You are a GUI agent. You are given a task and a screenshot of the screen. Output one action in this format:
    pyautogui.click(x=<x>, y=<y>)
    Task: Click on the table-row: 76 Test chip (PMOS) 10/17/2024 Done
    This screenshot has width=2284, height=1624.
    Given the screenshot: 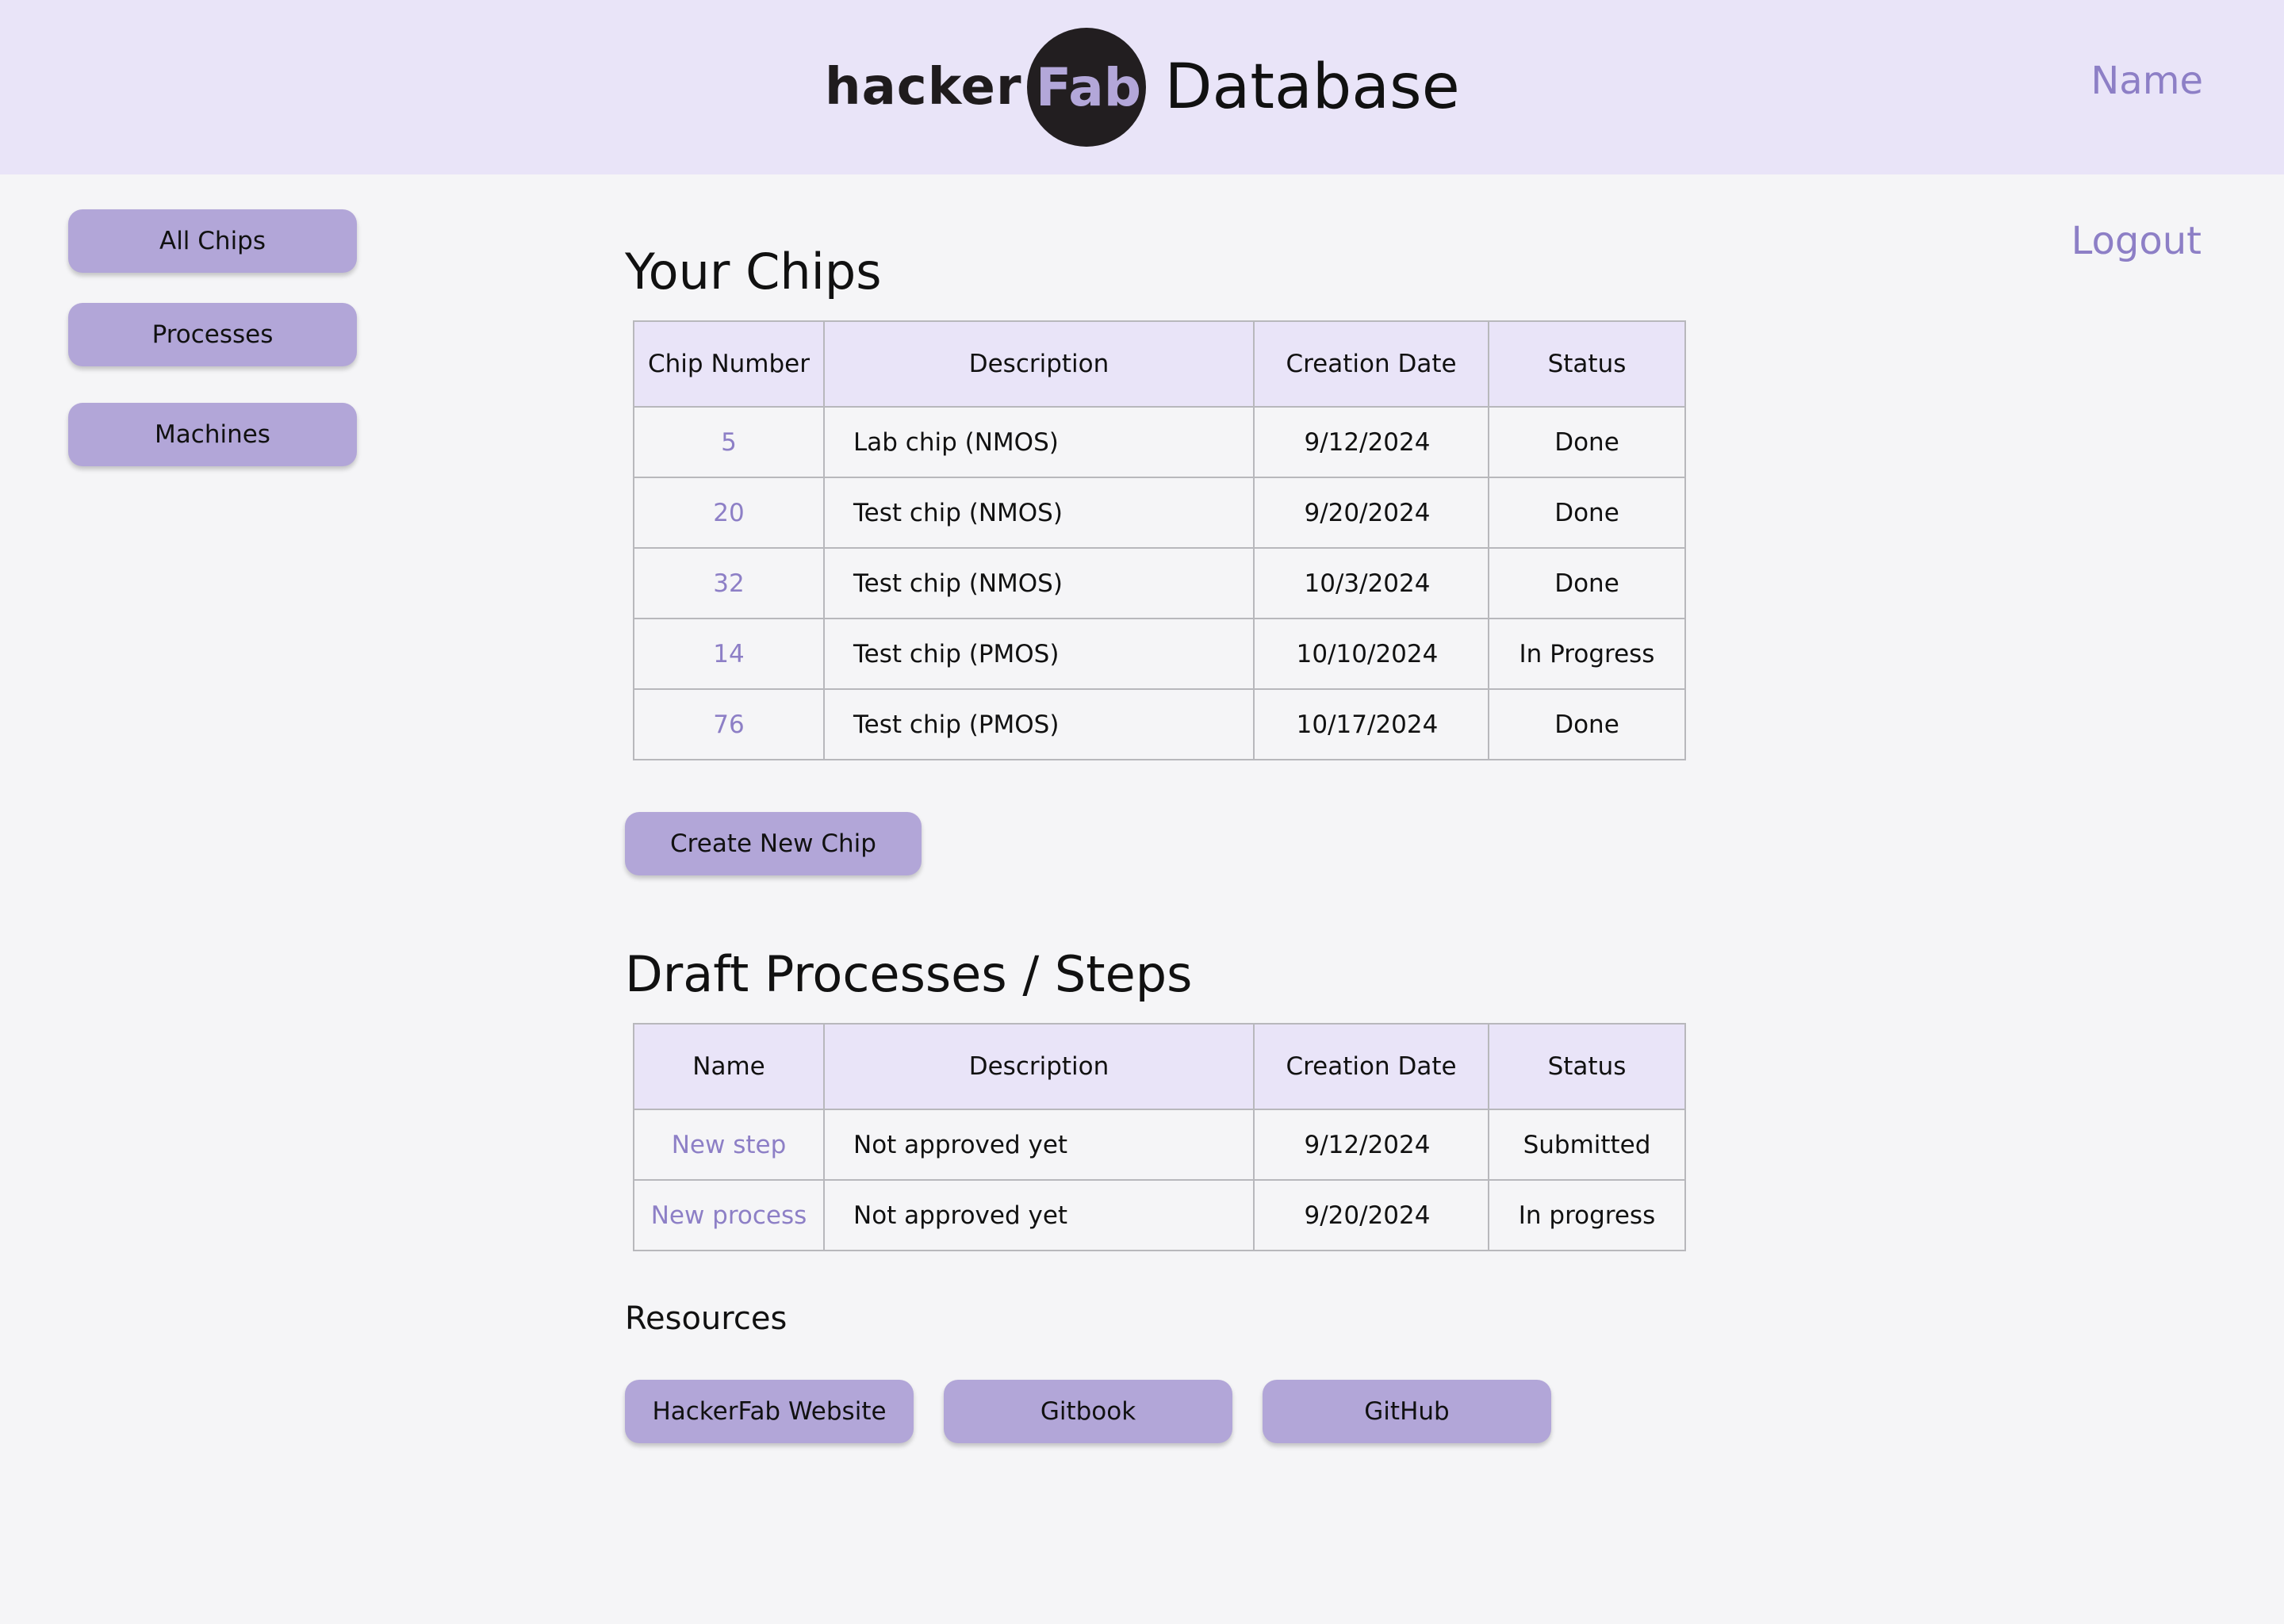 What is the action you would take?
    pyautogui.click(x=1159, y=724)
    